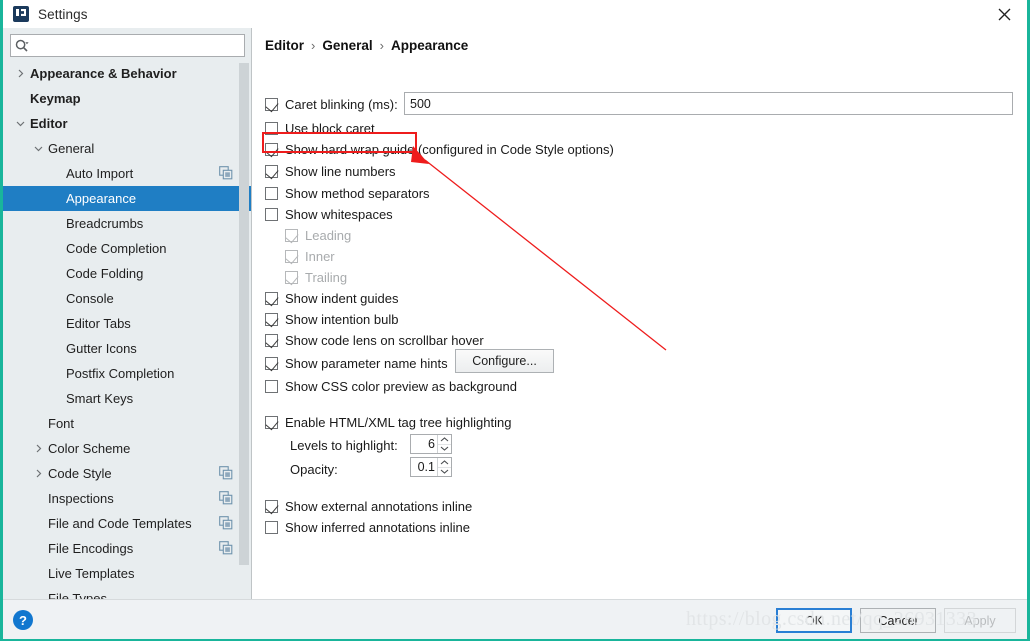 This screenshot has width=1030, height=641. What do you see at coordinates (431, 444) in the screenshot?
I see `levels-to-highlight-spinner: 6` at bounding box center [431, 444].